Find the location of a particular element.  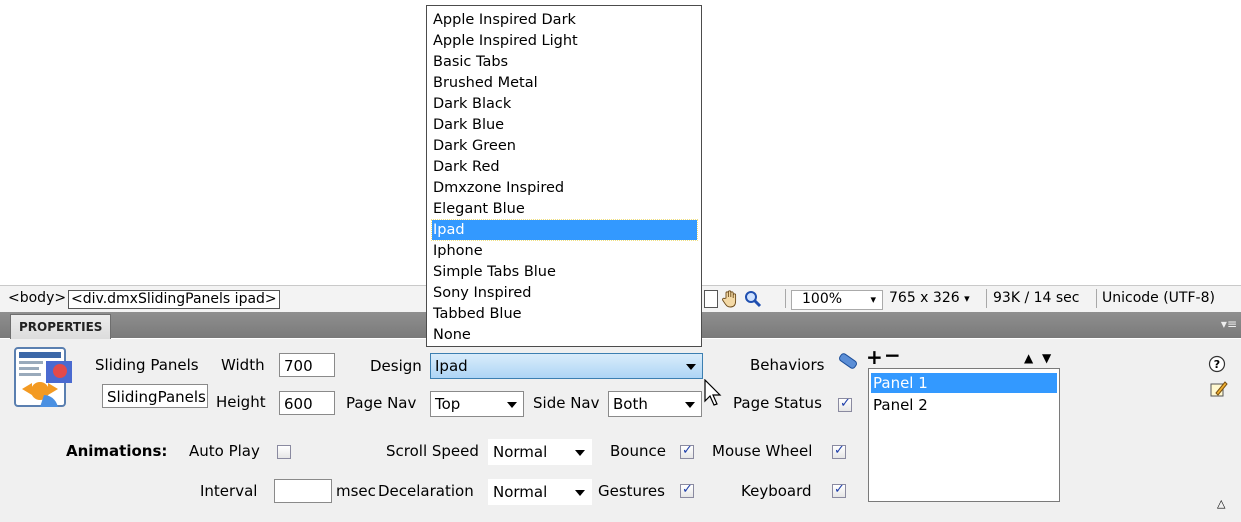

height-field: 600 is located at coordinates (307, 403).